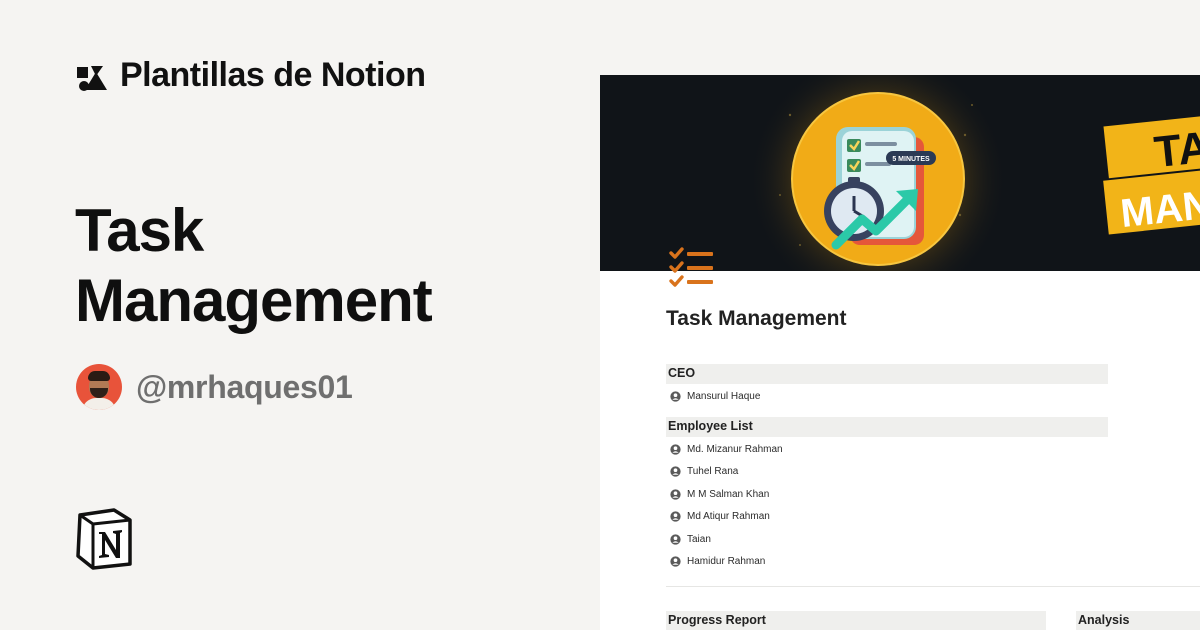  Describe the element at coordinates (856, 620) in the screenshot. I see `section-header-progress-report: Progress Report` at that location.